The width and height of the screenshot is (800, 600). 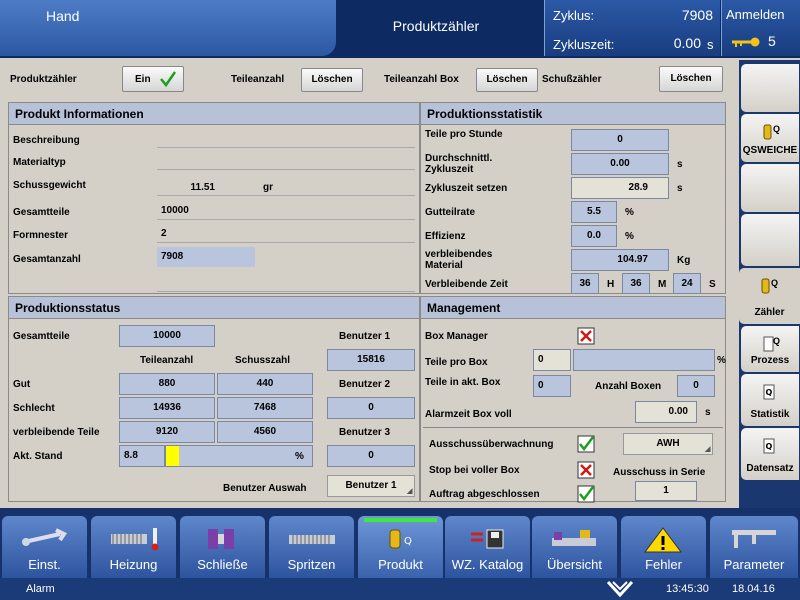 I want to click on ausschuss-label: Ausschussüberwachnung, so click(x=491, y=444).